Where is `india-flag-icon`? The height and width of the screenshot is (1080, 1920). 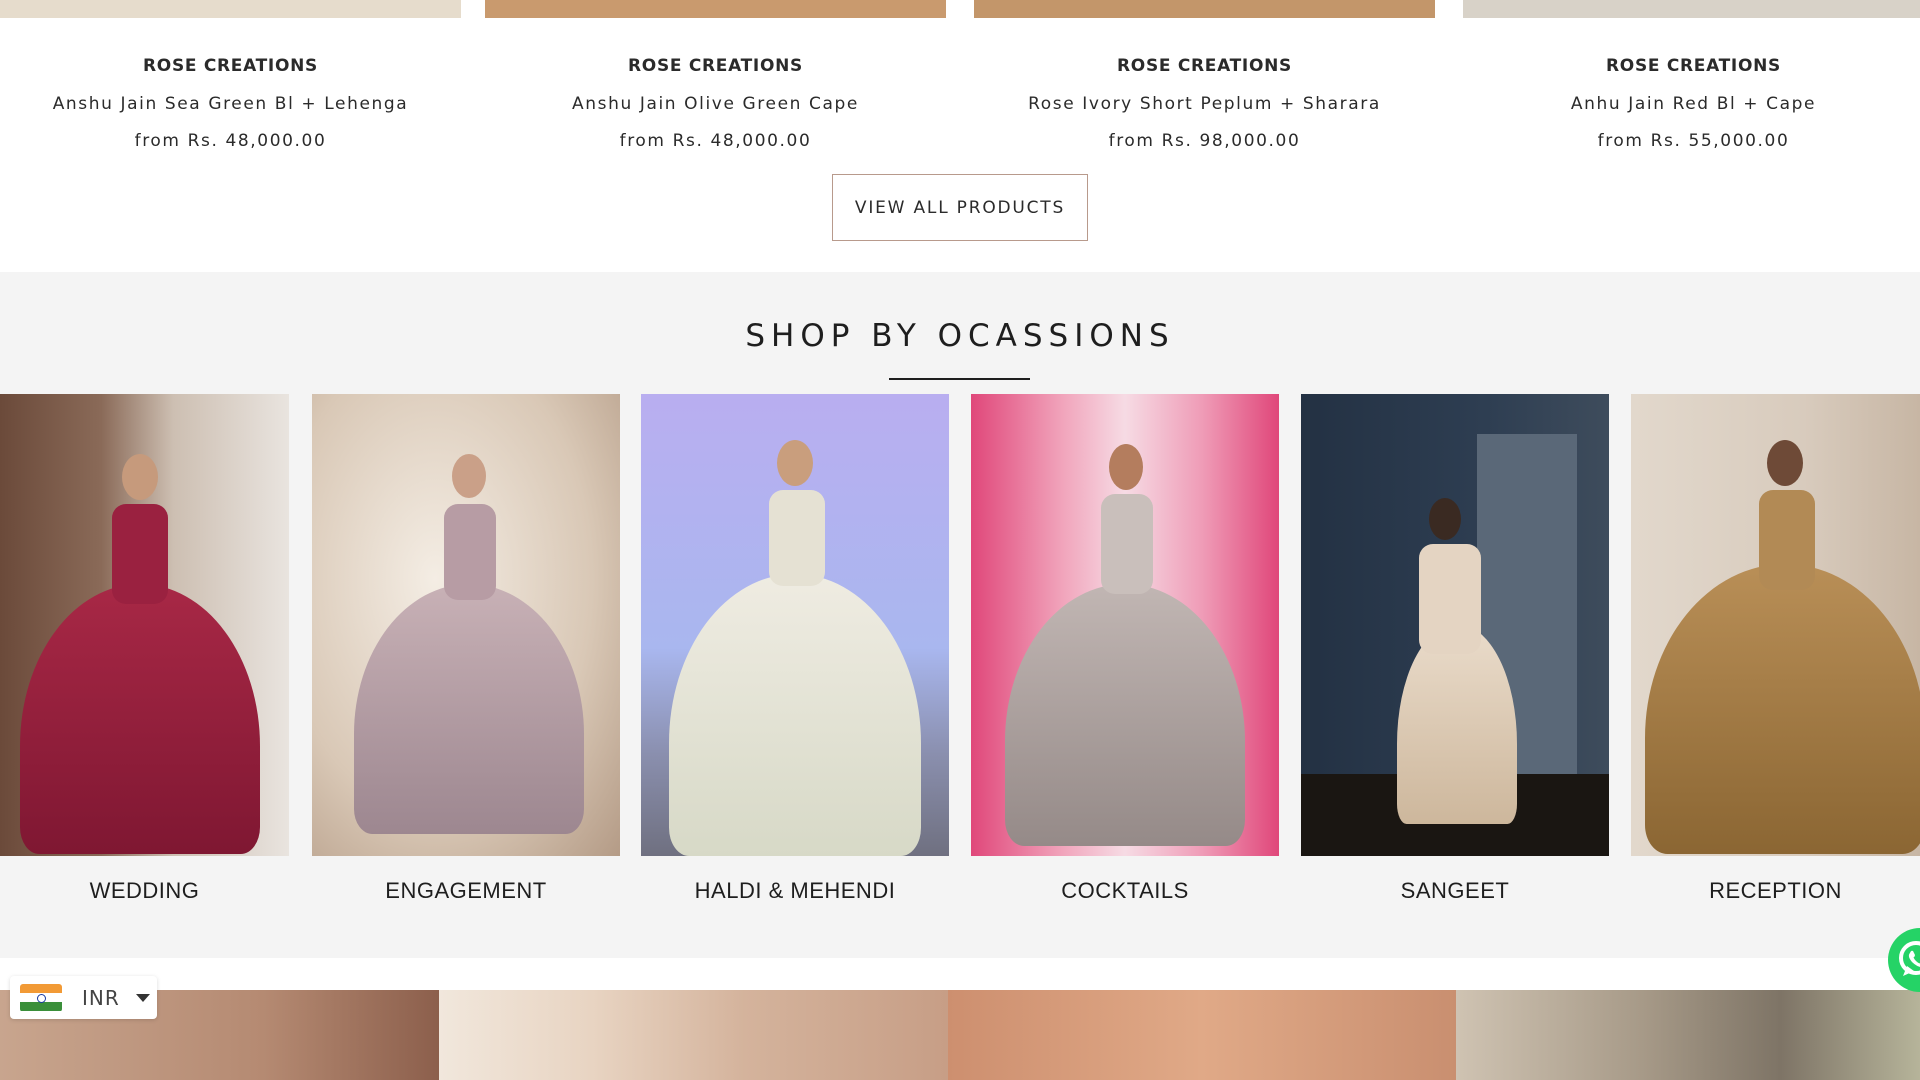
india-flag-icon is located at coordinates (41, 997).